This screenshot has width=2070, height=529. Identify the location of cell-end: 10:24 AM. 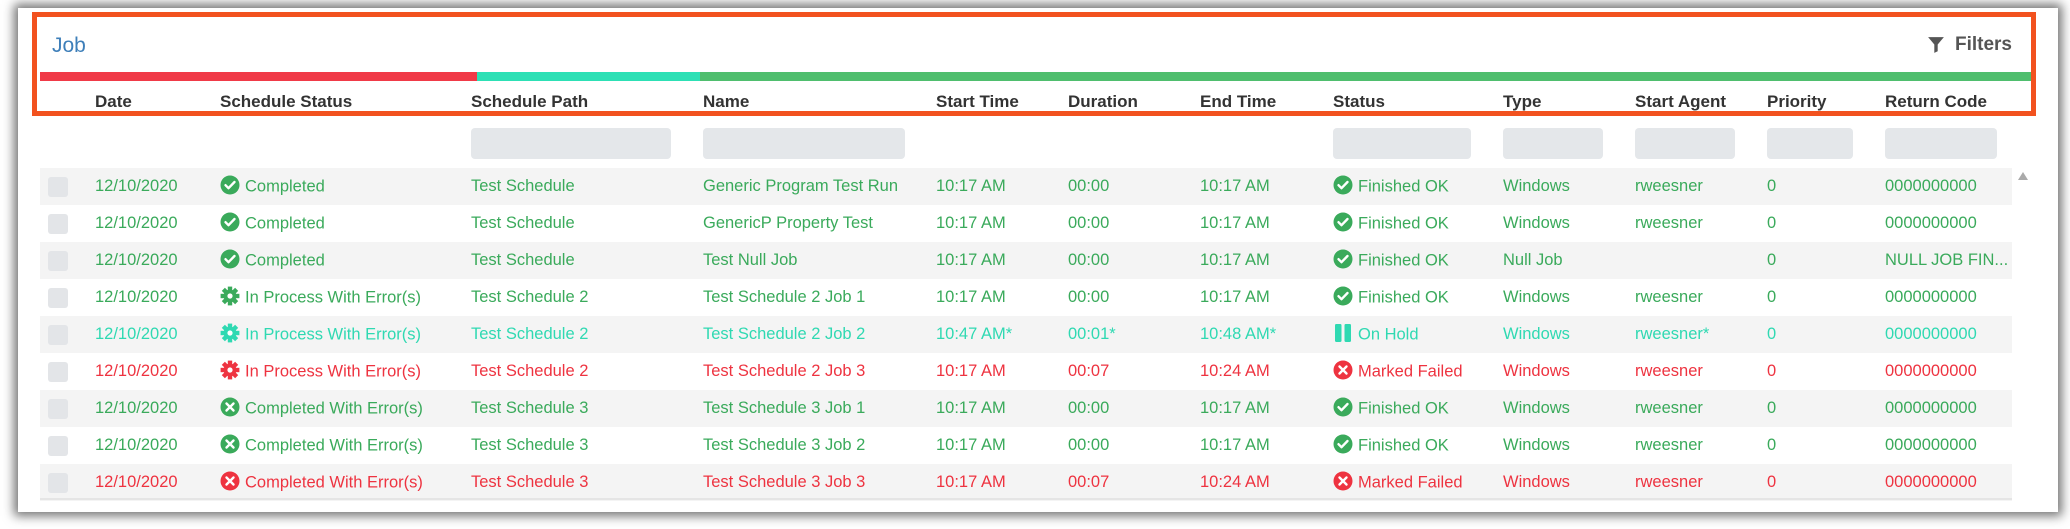
(1235, 371).